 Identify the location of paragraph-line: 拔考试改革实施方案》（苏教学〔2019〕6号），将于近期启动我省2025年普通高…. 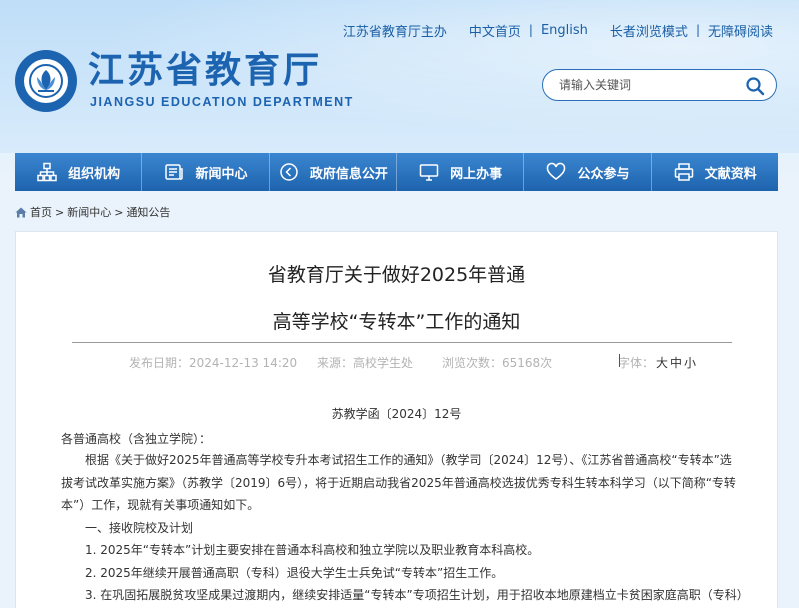
(398, 483).